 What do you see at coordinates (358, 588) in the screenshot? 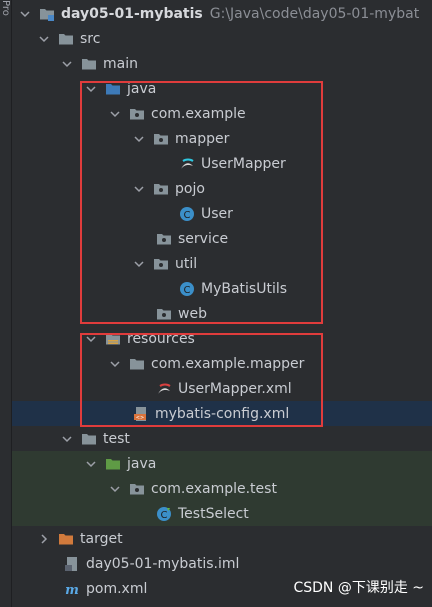
I see `watermark: CSDN @下课别走 ~` at bounding box center [358, 588].